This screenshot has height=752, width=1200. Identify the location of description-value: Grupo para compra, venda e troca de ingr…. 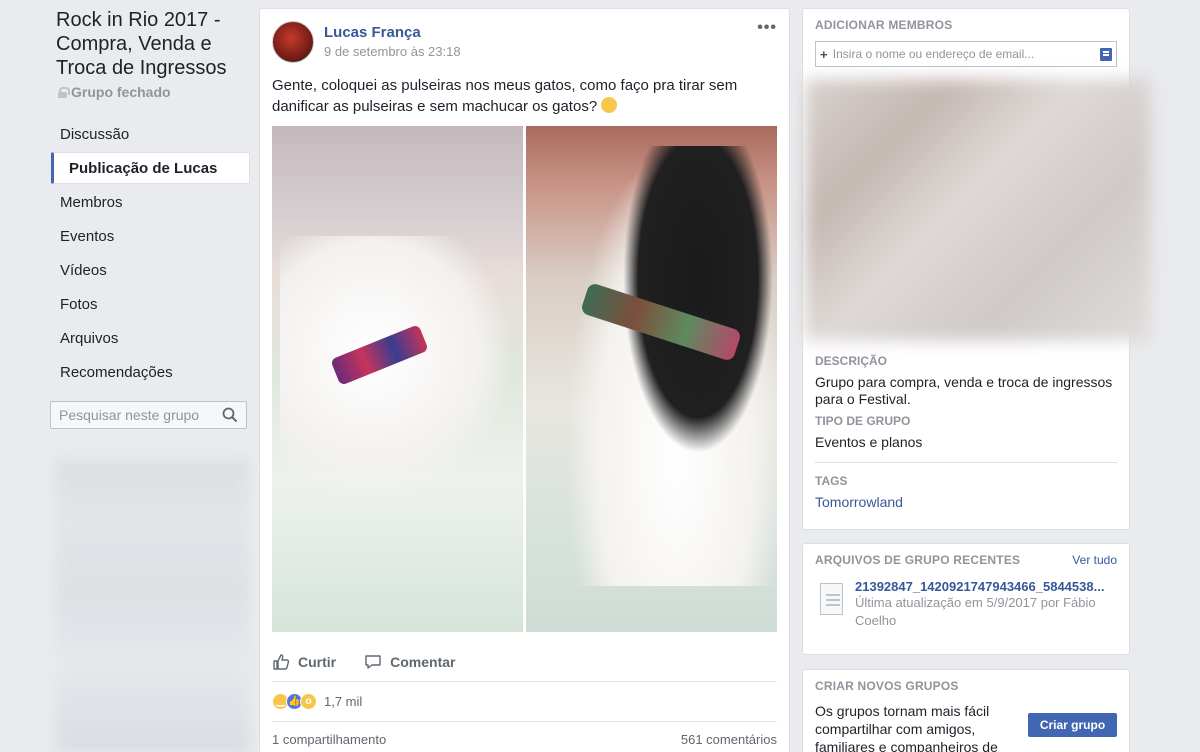
(964, 390).